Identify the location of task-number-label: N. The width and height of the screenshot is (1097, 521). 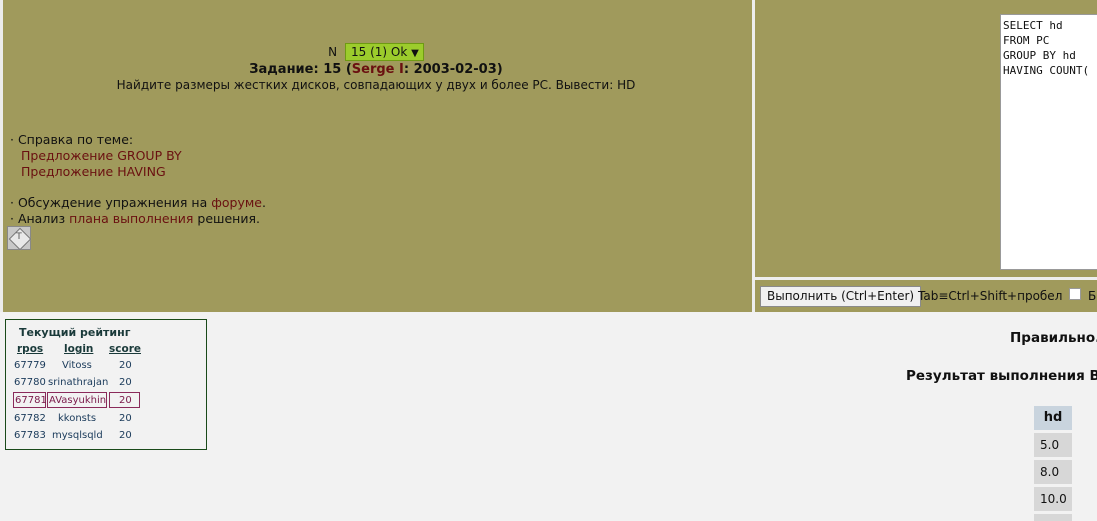
(333, 52).